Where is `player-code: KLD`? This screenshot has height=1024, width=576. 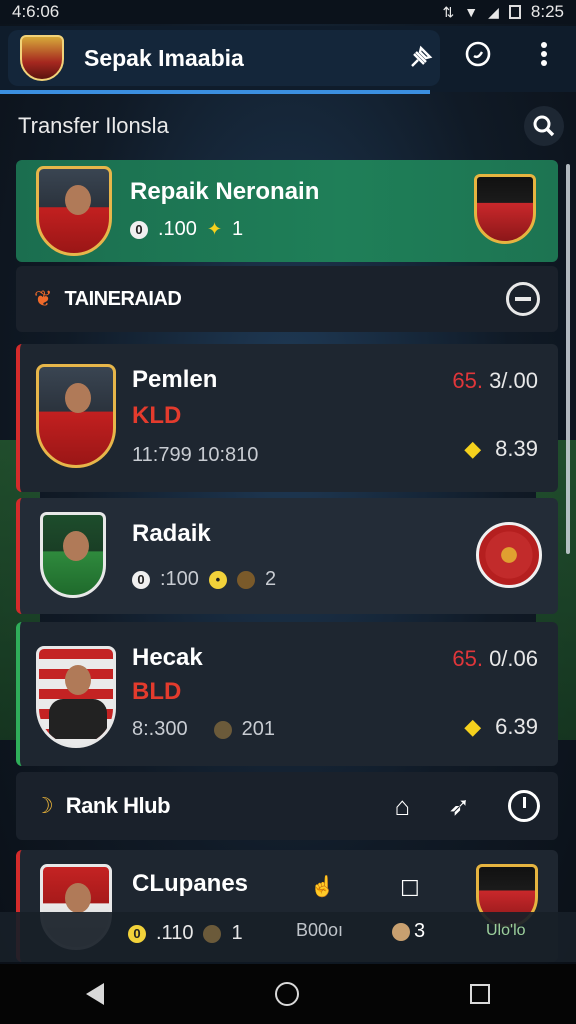
player-code: KLD is located at coordinates (157, 415).